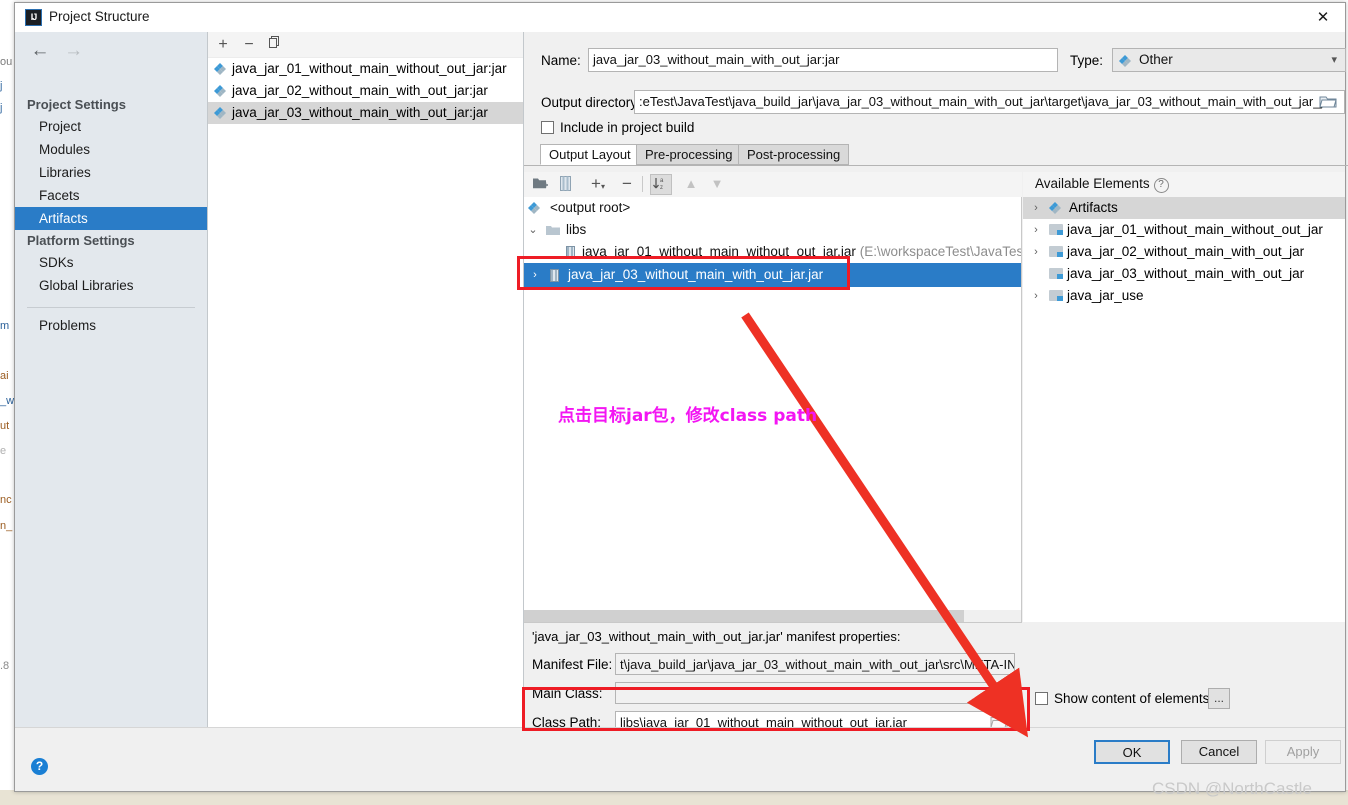 The width and height of the screenshot is (1348, 805). What do you see at coordinates (1184, 296) in the screenshot?
I see `tree-row: › java_jar_use` at bounding box center [1184, 296].